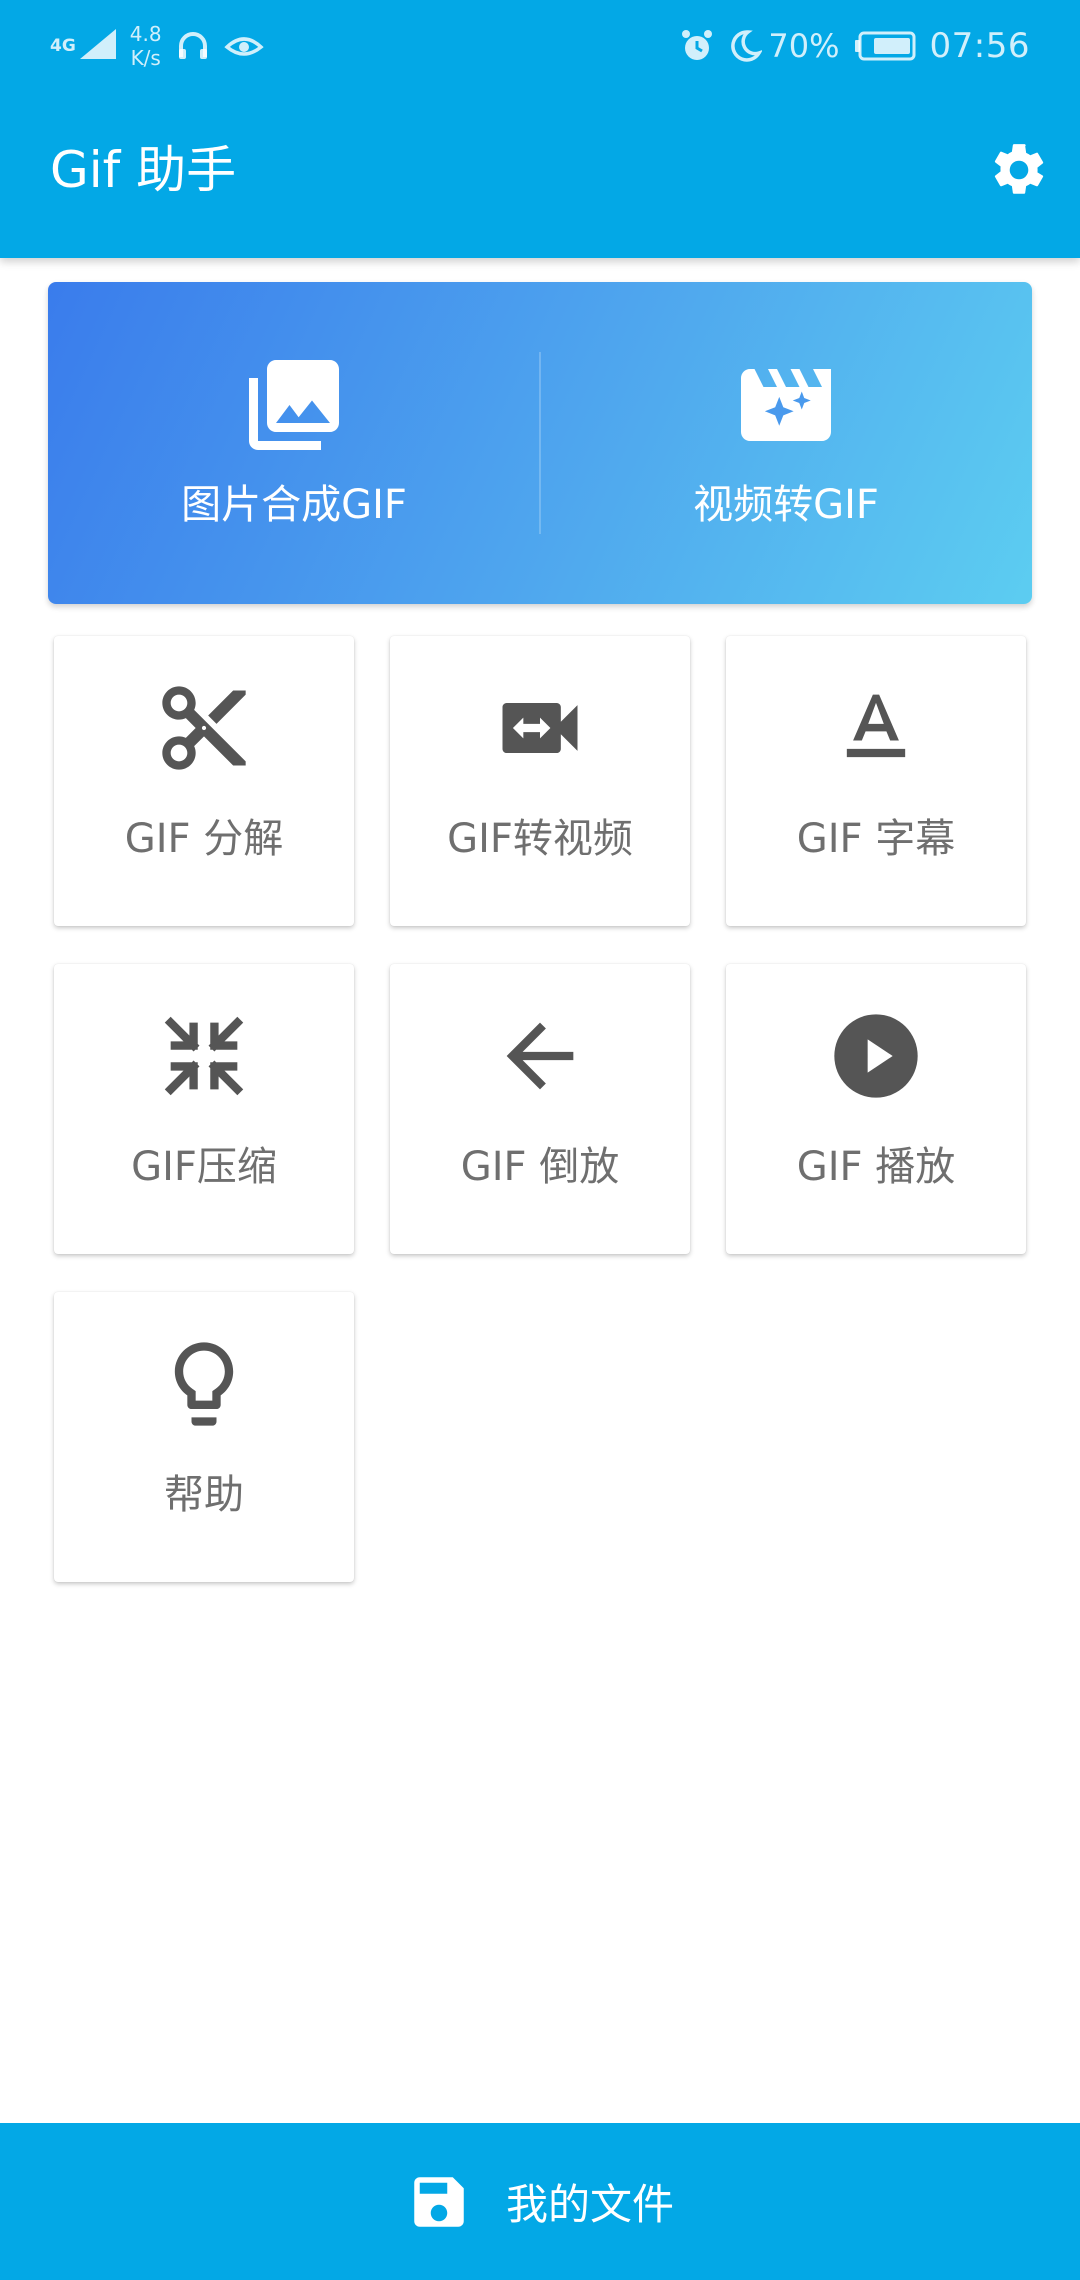 Image resolution: width=1080 pixels, height=2280 pixels. Describe the element at coordinates (589, 2204) in the screenshot. I see `my-files-label: 我的文件` at that location.